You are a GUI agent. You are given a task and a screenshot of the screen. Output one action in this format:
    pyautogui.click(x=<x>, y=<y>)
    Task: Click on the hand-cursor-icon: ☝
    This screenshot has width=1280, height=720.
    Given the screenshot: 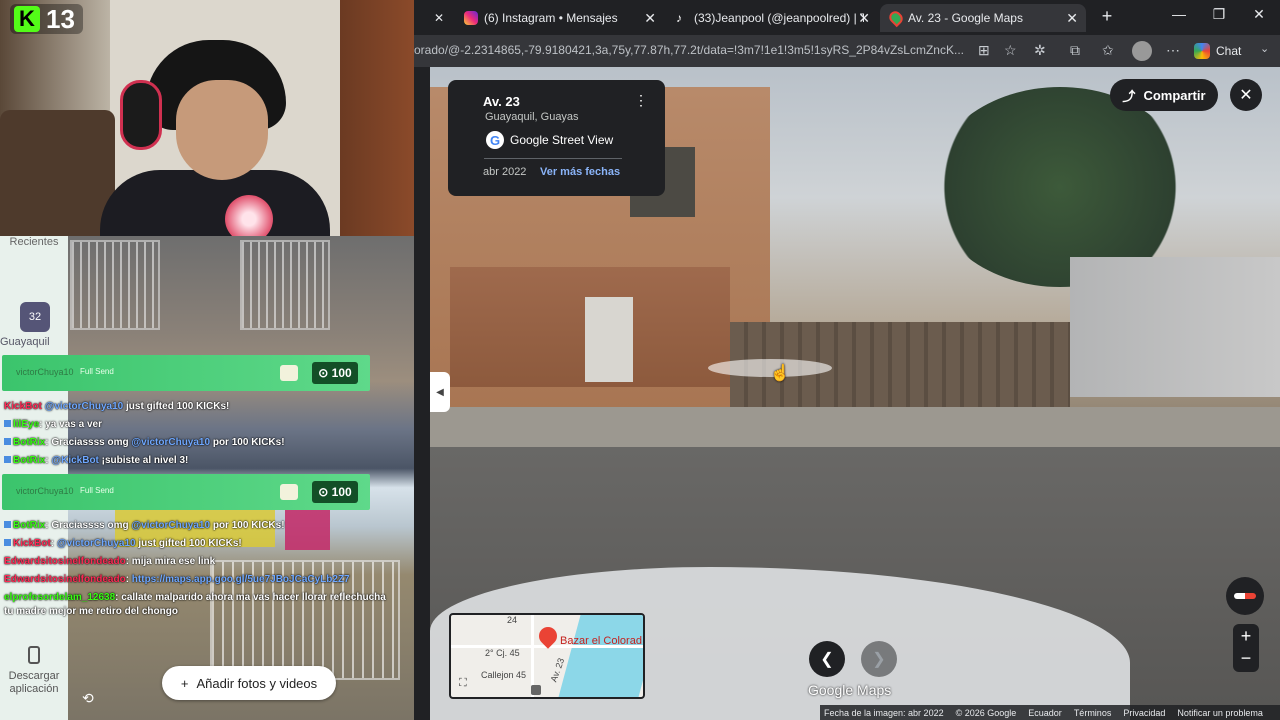 What is the action you would take?
    pyautogui.click(x=780, y=373)
    